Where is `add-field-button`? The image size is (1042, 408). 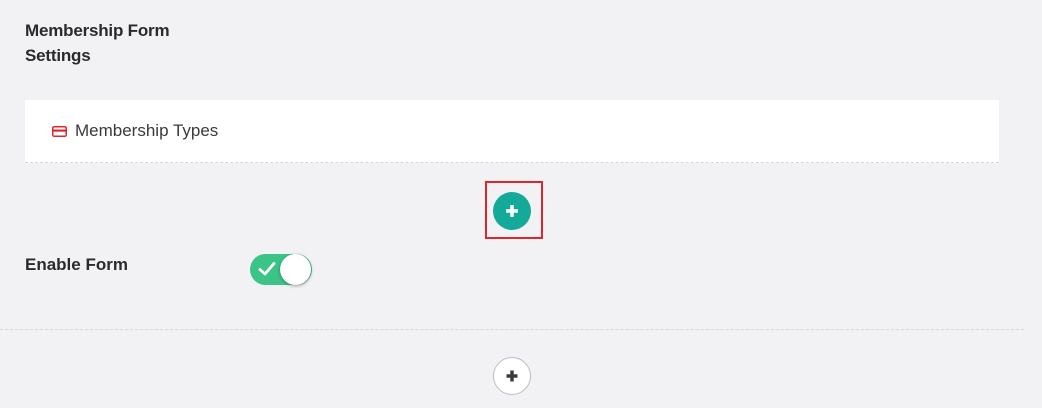
add-field-button is located at coordinates (512, 211).